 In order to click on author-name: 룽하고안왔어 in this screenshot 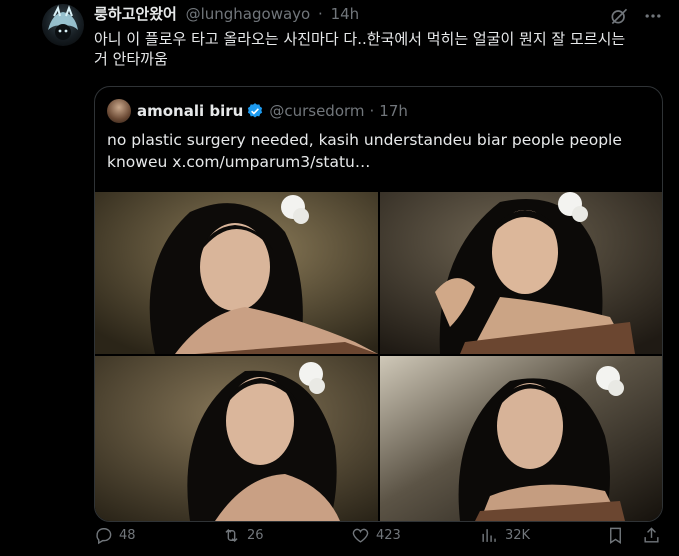, I will do `click(135, 14)`.